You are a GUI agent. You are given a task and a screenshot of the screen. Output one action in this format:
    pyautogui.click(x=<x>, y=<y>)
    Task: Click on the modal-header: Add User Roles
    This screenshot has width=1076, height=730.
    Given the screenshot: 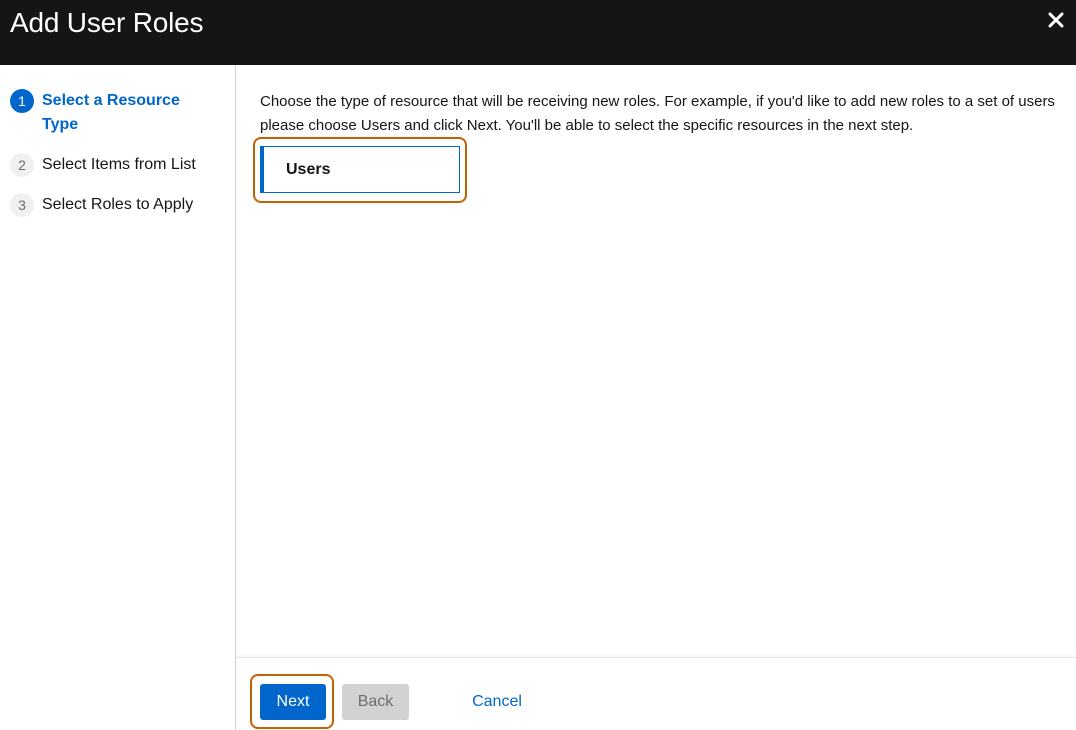 What is the action you would take?
    pyautogui.click(x=538, y=32)
    